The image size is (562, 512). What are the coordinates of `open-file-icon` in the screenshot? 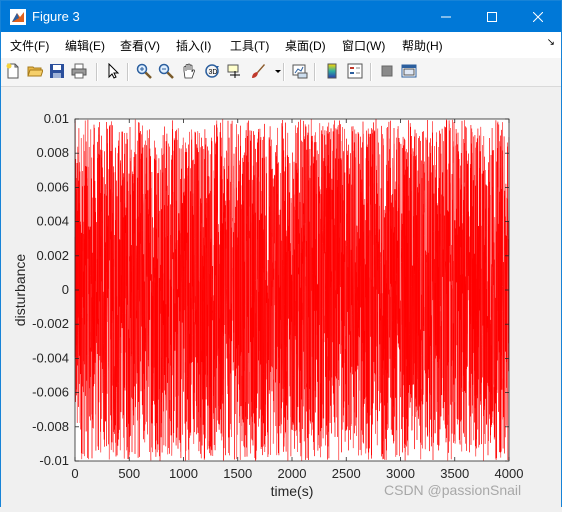 It's located at (35, 71).